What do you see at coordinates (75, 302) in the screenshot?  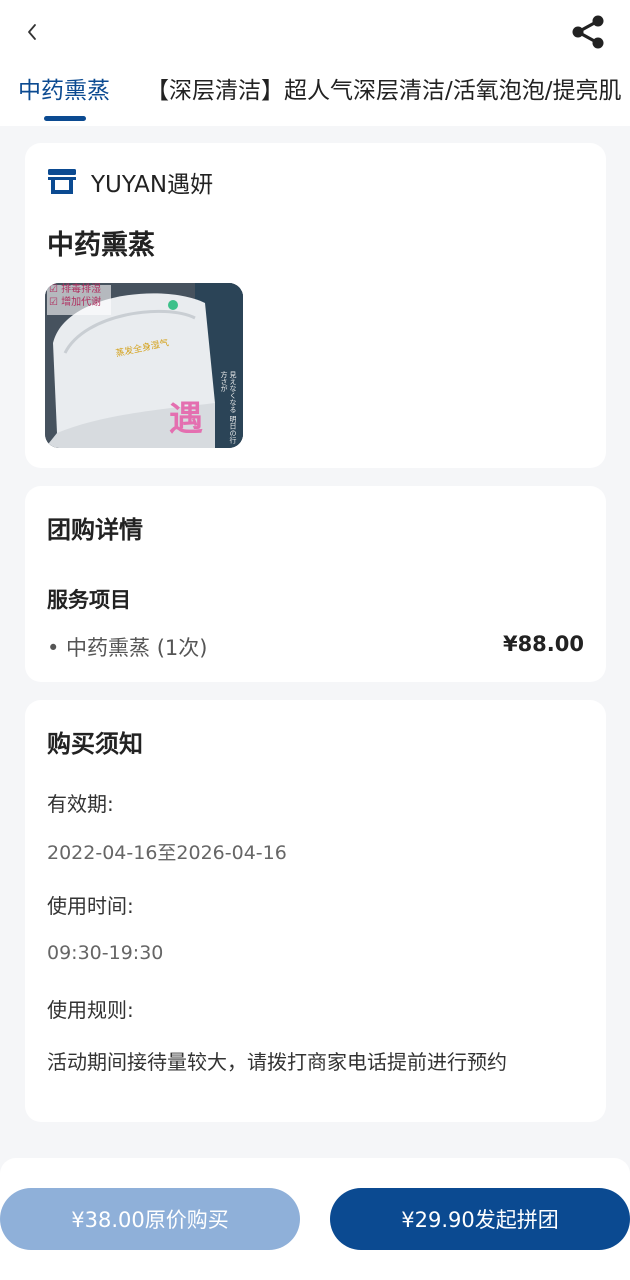 I see `image-caption-line-2: ☑ 增加代谢` at bounding box center [75, 302].